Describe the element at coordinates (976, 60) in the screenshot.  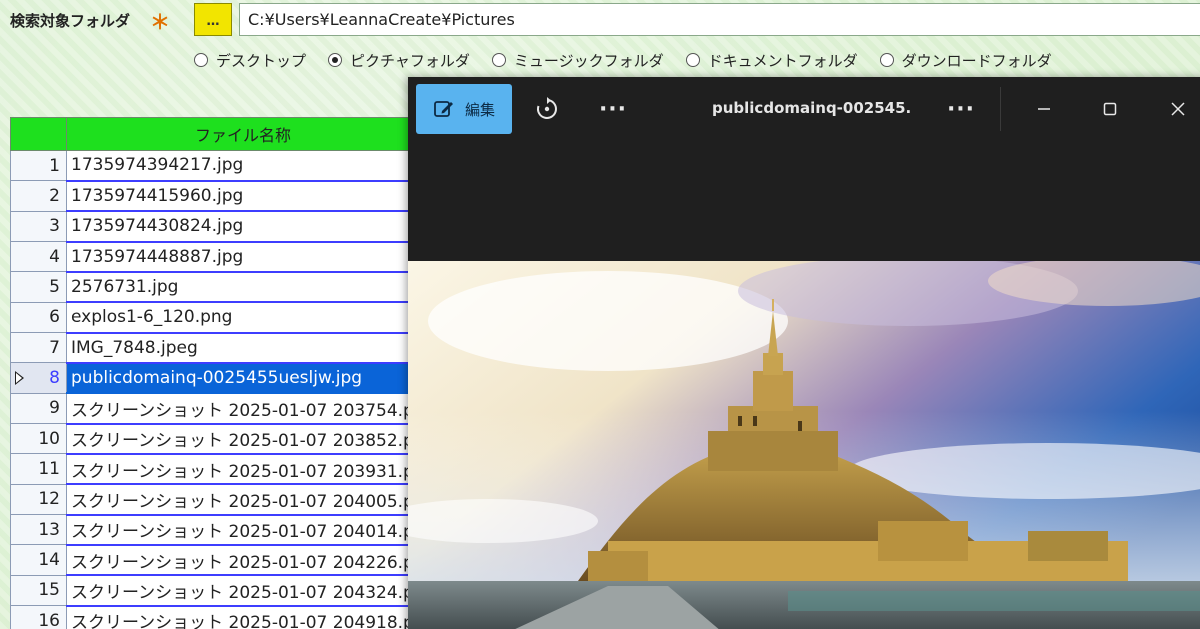
I see `radio-label: ダウンロードフォルダ` at that location.